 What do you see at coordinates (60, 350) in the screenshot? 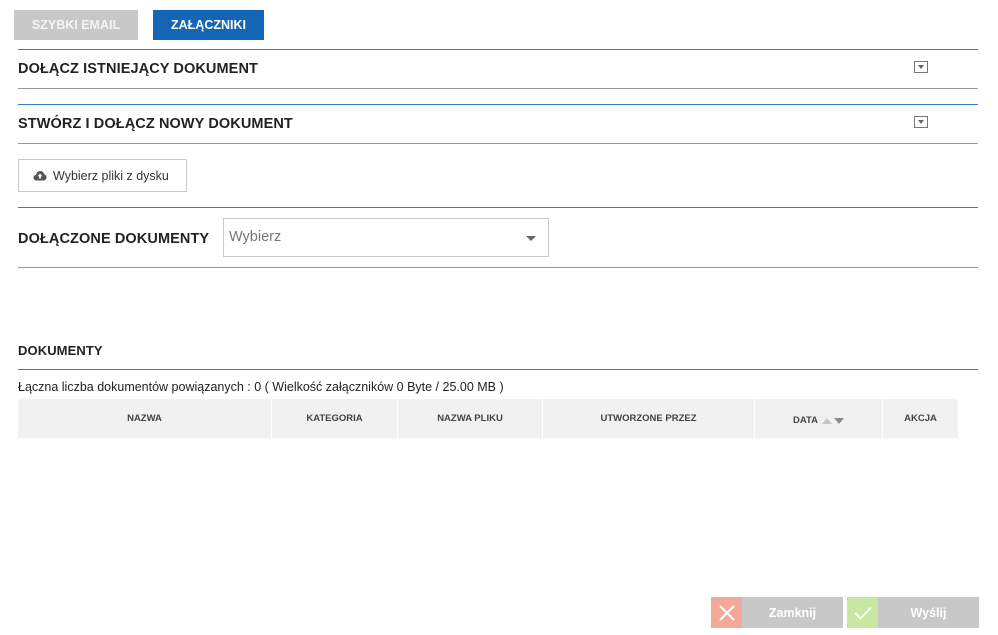
I see `section-title-documents: DOKUMENTY` at bounding box center [60, 350].